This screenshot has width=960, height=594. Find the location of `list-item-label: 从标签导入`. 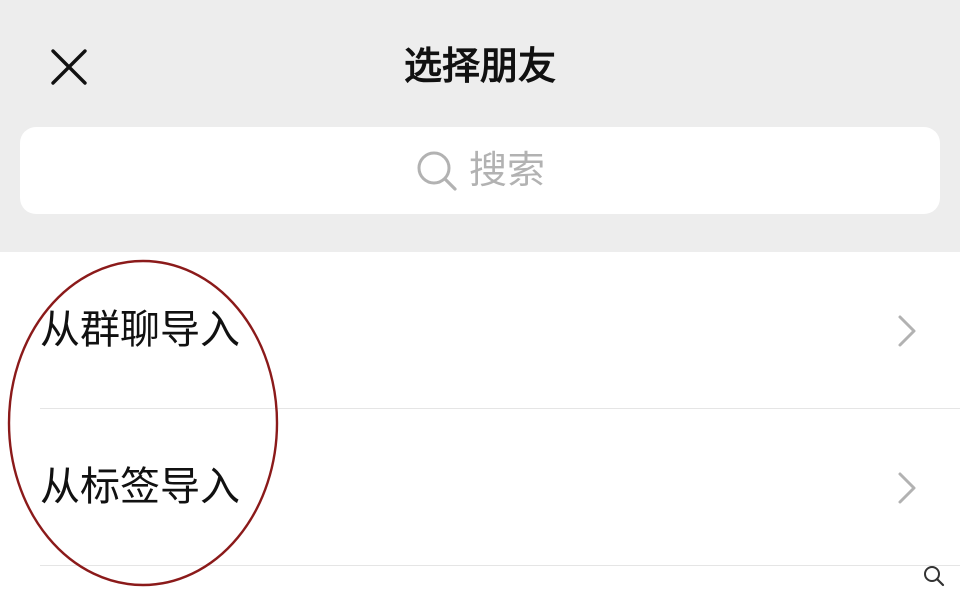

list-item-label: 从标签导入 is located at coordinates (140, 487).